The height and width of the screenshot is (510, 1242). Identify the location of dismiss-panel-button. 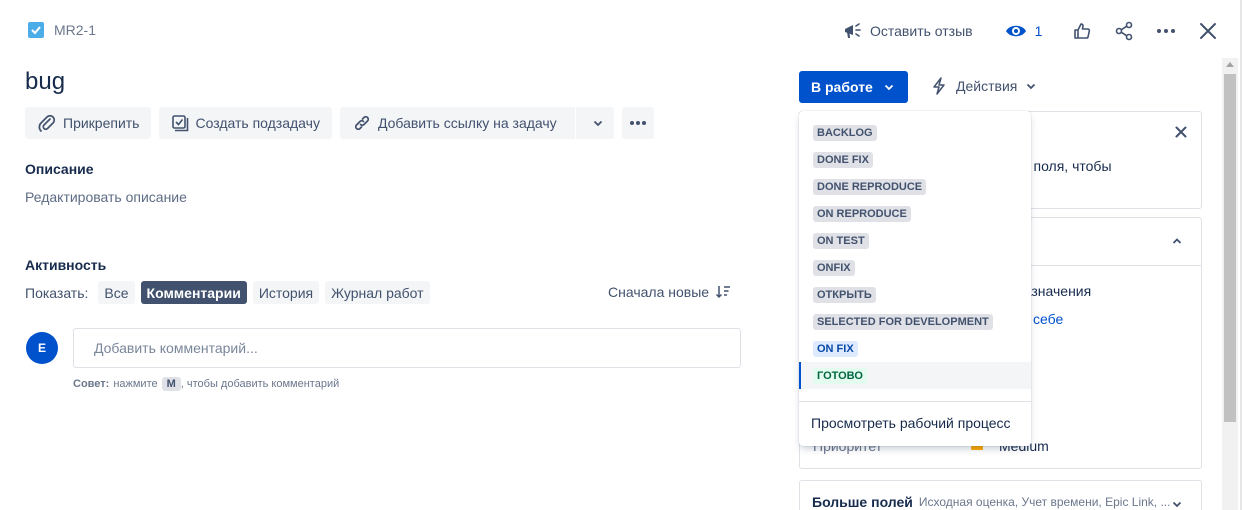
(1181, 133).